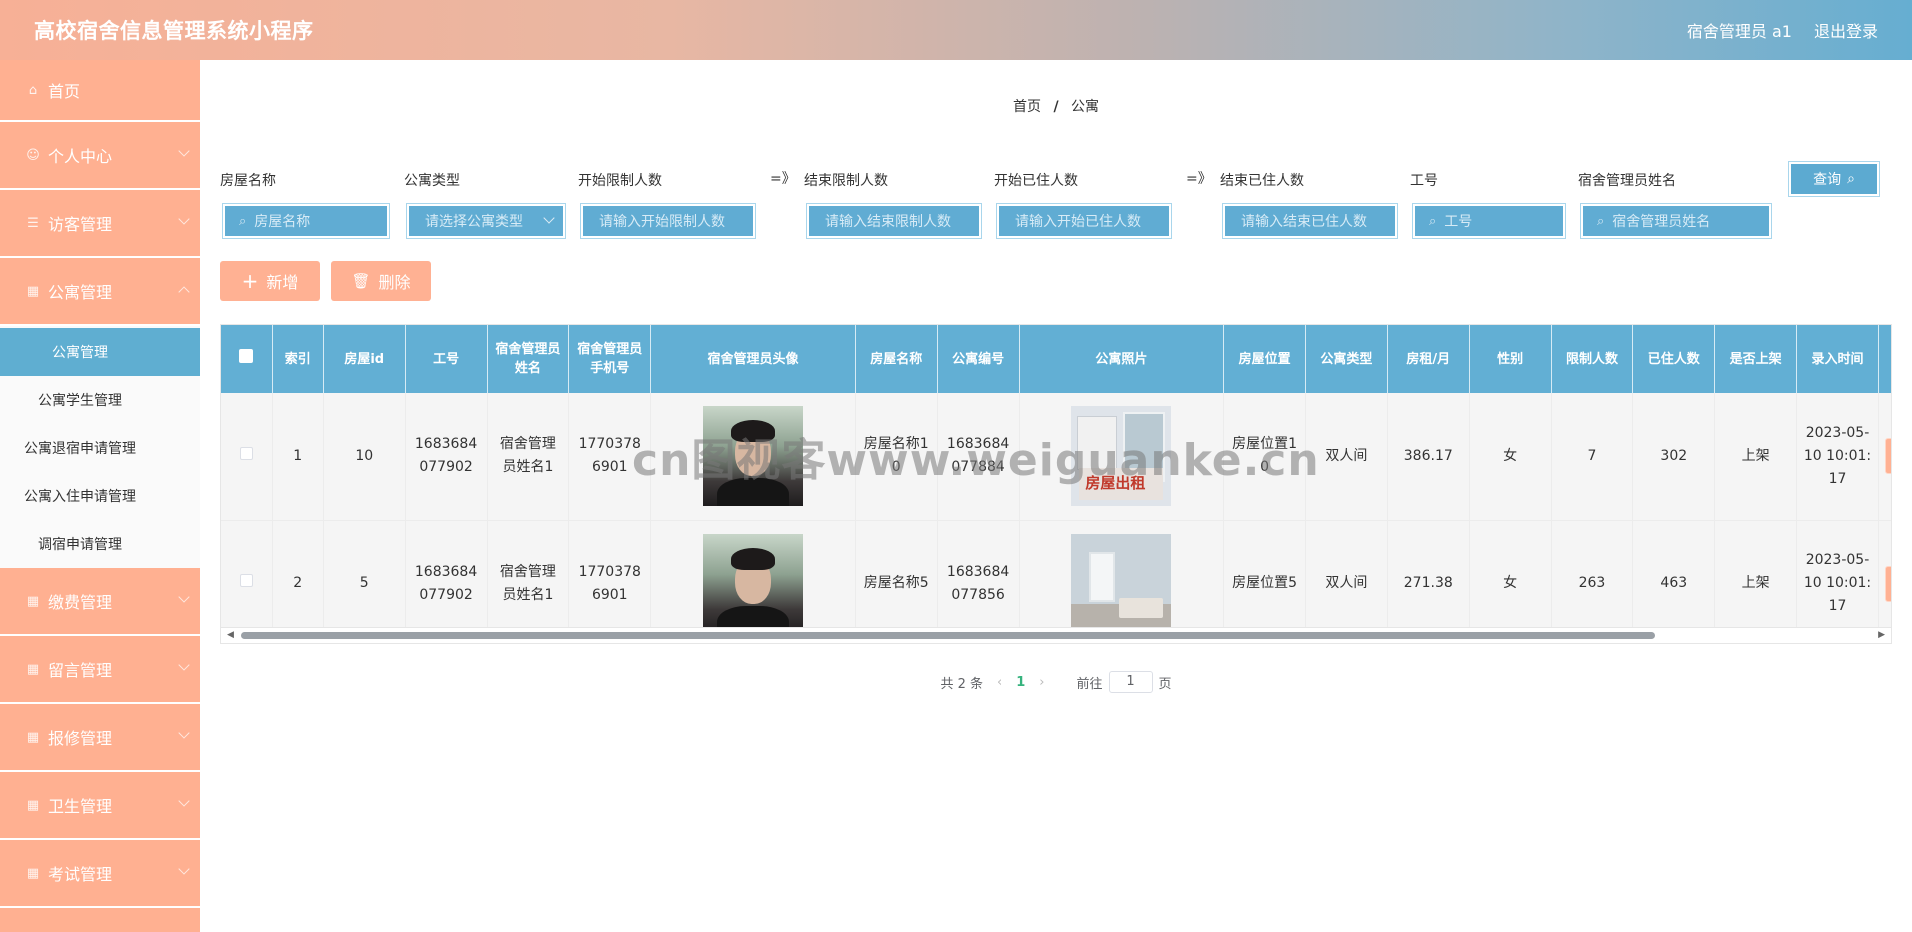 The height and width of the screenshot is (932, 1912). Describe the element at coordinates (446, 573) in the screenshot. I see `cell-job-no: 1683684077902` at that location.